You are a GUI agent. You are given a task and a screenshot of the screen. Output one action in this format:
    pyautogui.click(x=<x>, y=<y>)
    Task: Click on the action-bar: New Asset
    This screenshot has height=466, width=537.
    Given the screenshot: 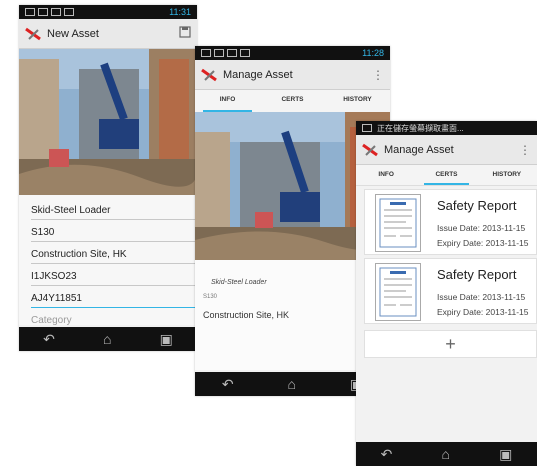 What is the action you would take?
    pyautogui.click(x=108, y=34)
    